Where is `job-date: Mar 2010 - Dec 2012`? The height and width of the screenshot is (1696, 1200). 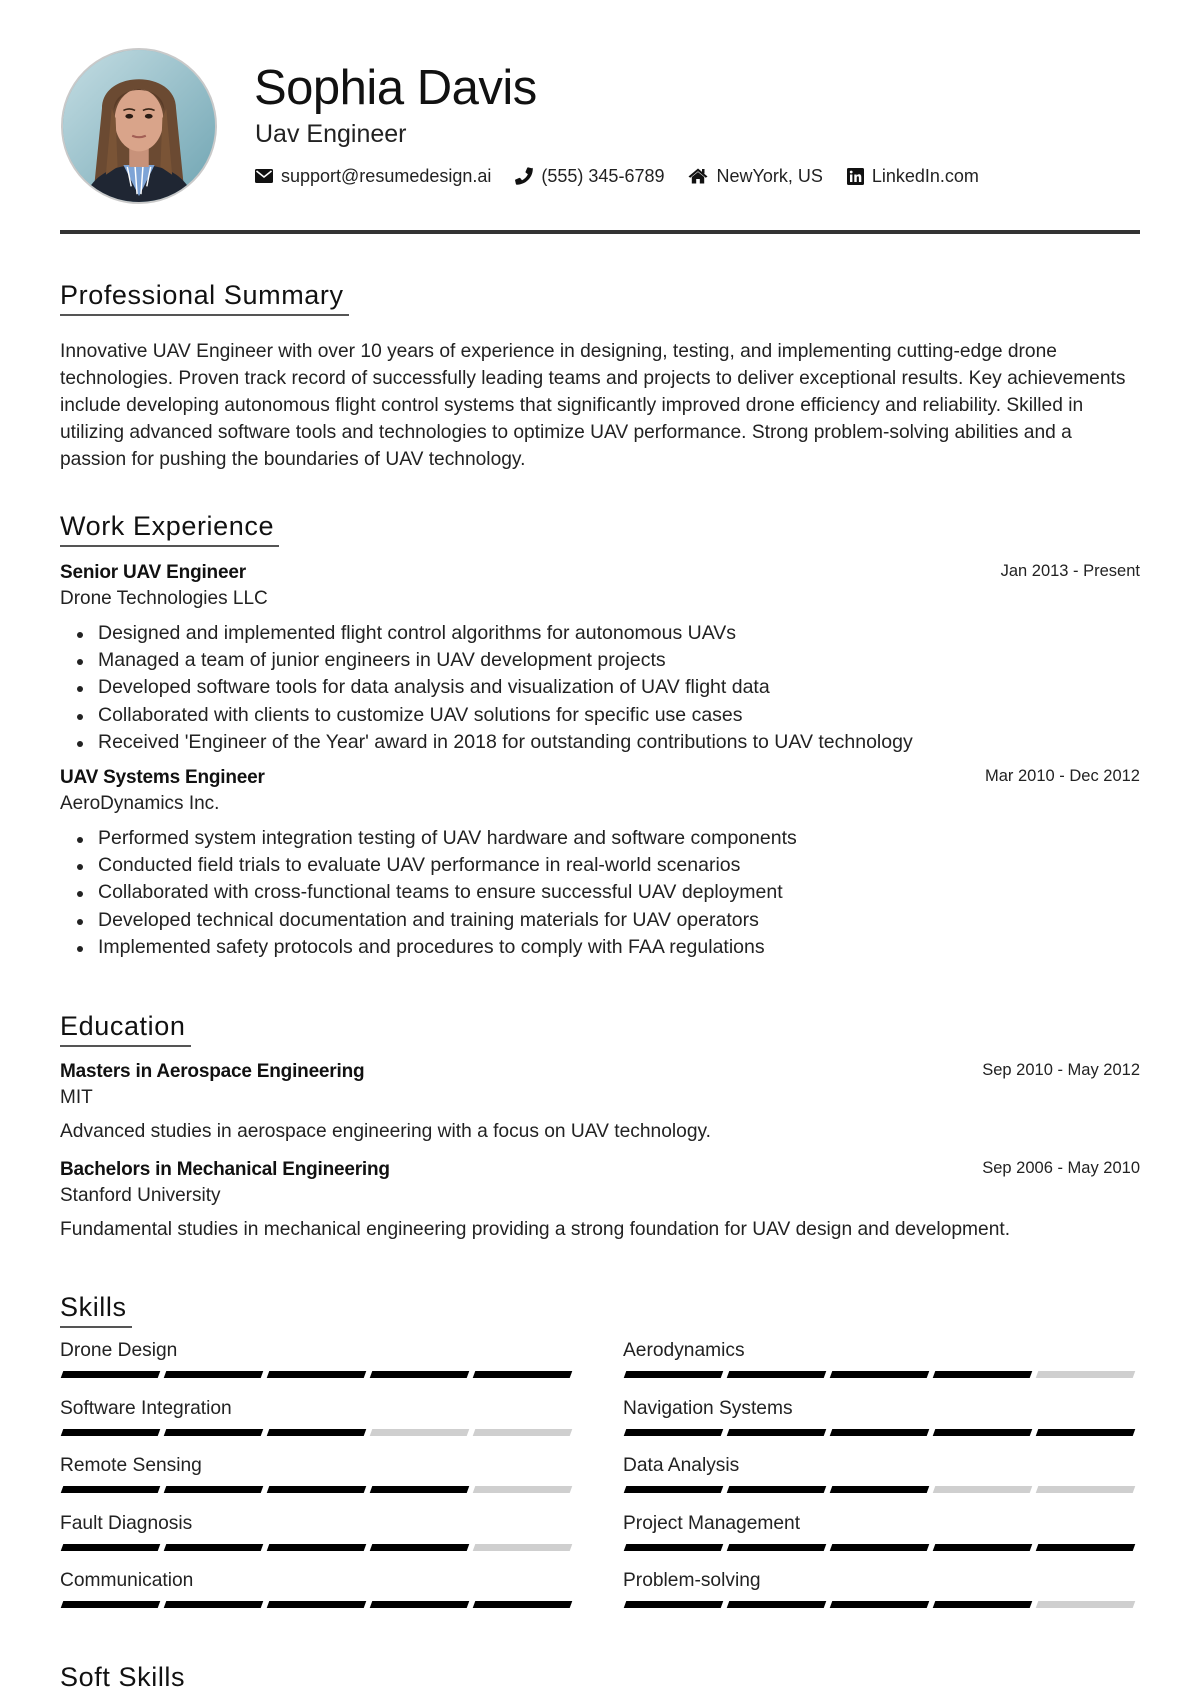 job-date: Mar 2010 - Dec 2012 is located at coordinates (1062, 776).